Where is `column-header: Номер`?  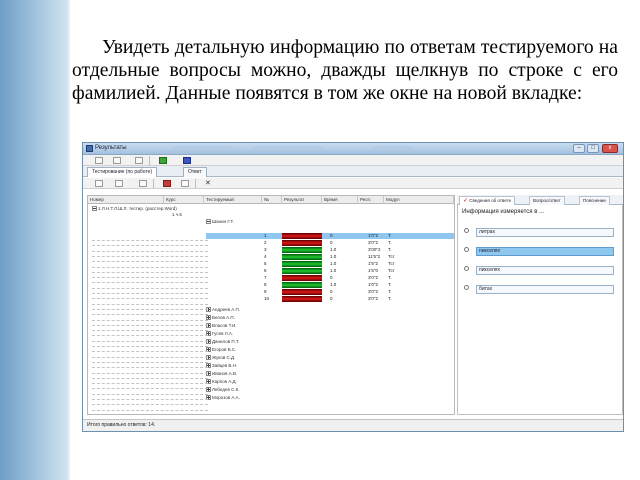
column-header: Номер is located at coordinates (126, 200).